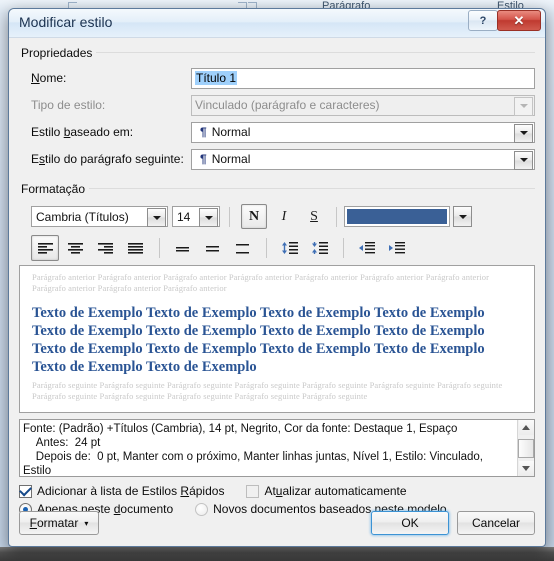  I want to click on name-input: Título 1, so click(363, 78).